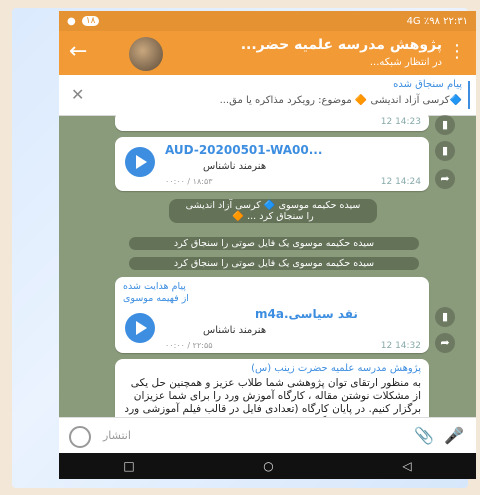  Describe the element at coordinates (457, 51) in the screenshot. I see `more-menu-icon: ⋮` at that location.